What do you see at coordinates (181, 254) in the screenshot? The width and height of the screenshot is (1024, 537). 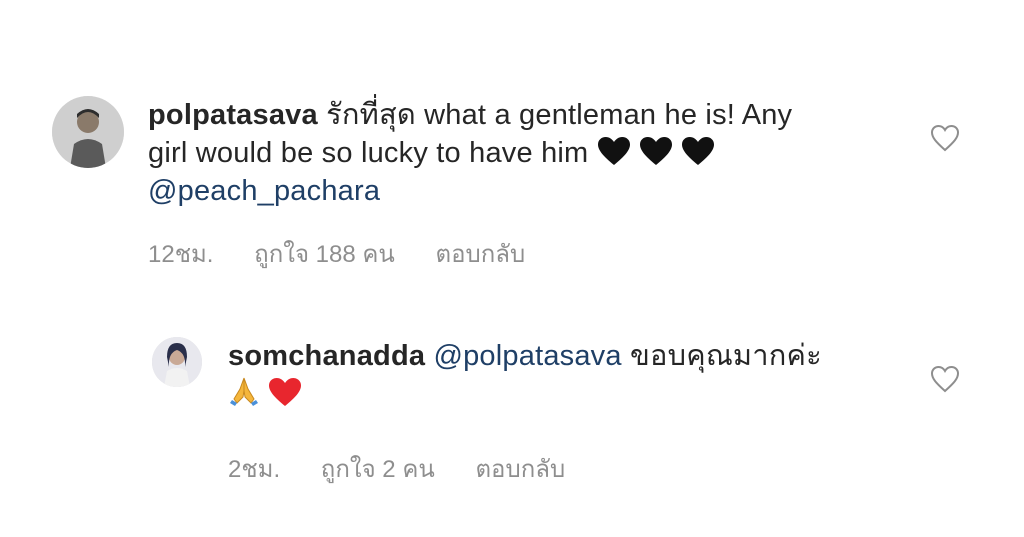 I see `comment-time: 12ชม.` at bounding box center [181, 254].